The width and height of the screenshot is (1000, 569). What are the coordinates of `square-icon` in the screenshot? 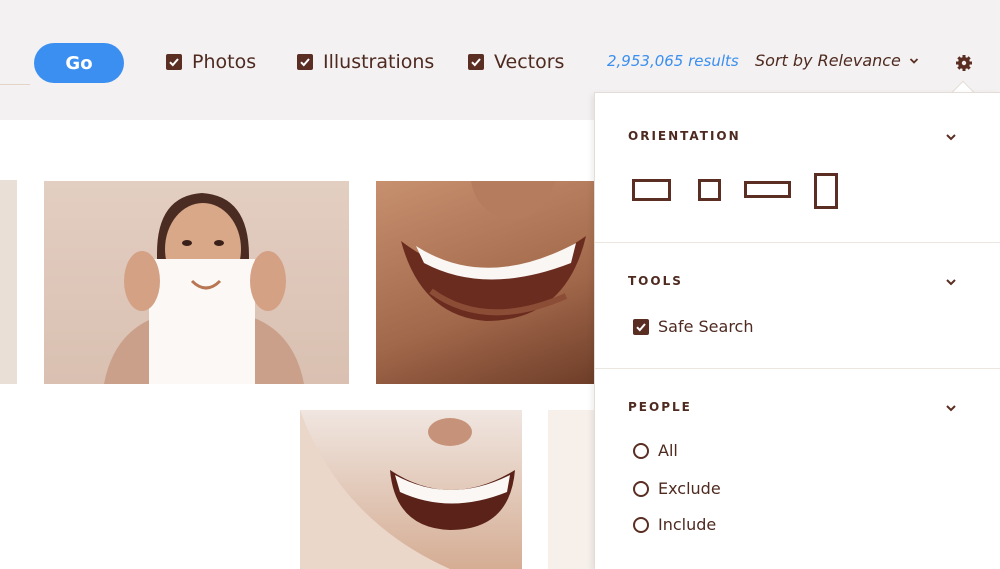 It's located at (709, 190).